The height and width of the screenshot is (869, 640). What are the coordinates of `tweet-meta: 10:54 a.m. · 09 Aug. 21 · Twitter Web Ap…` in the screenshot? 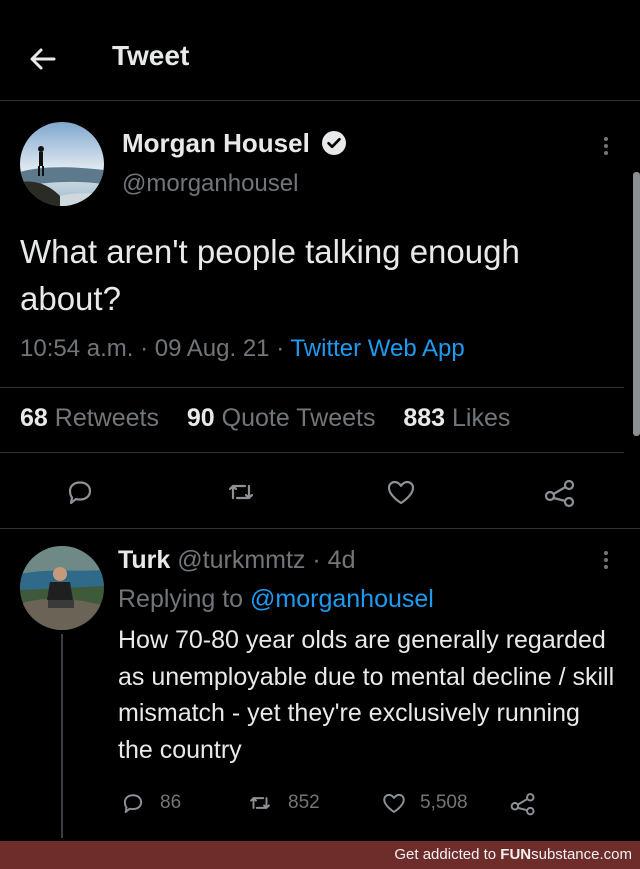 It's located at (242, 348).